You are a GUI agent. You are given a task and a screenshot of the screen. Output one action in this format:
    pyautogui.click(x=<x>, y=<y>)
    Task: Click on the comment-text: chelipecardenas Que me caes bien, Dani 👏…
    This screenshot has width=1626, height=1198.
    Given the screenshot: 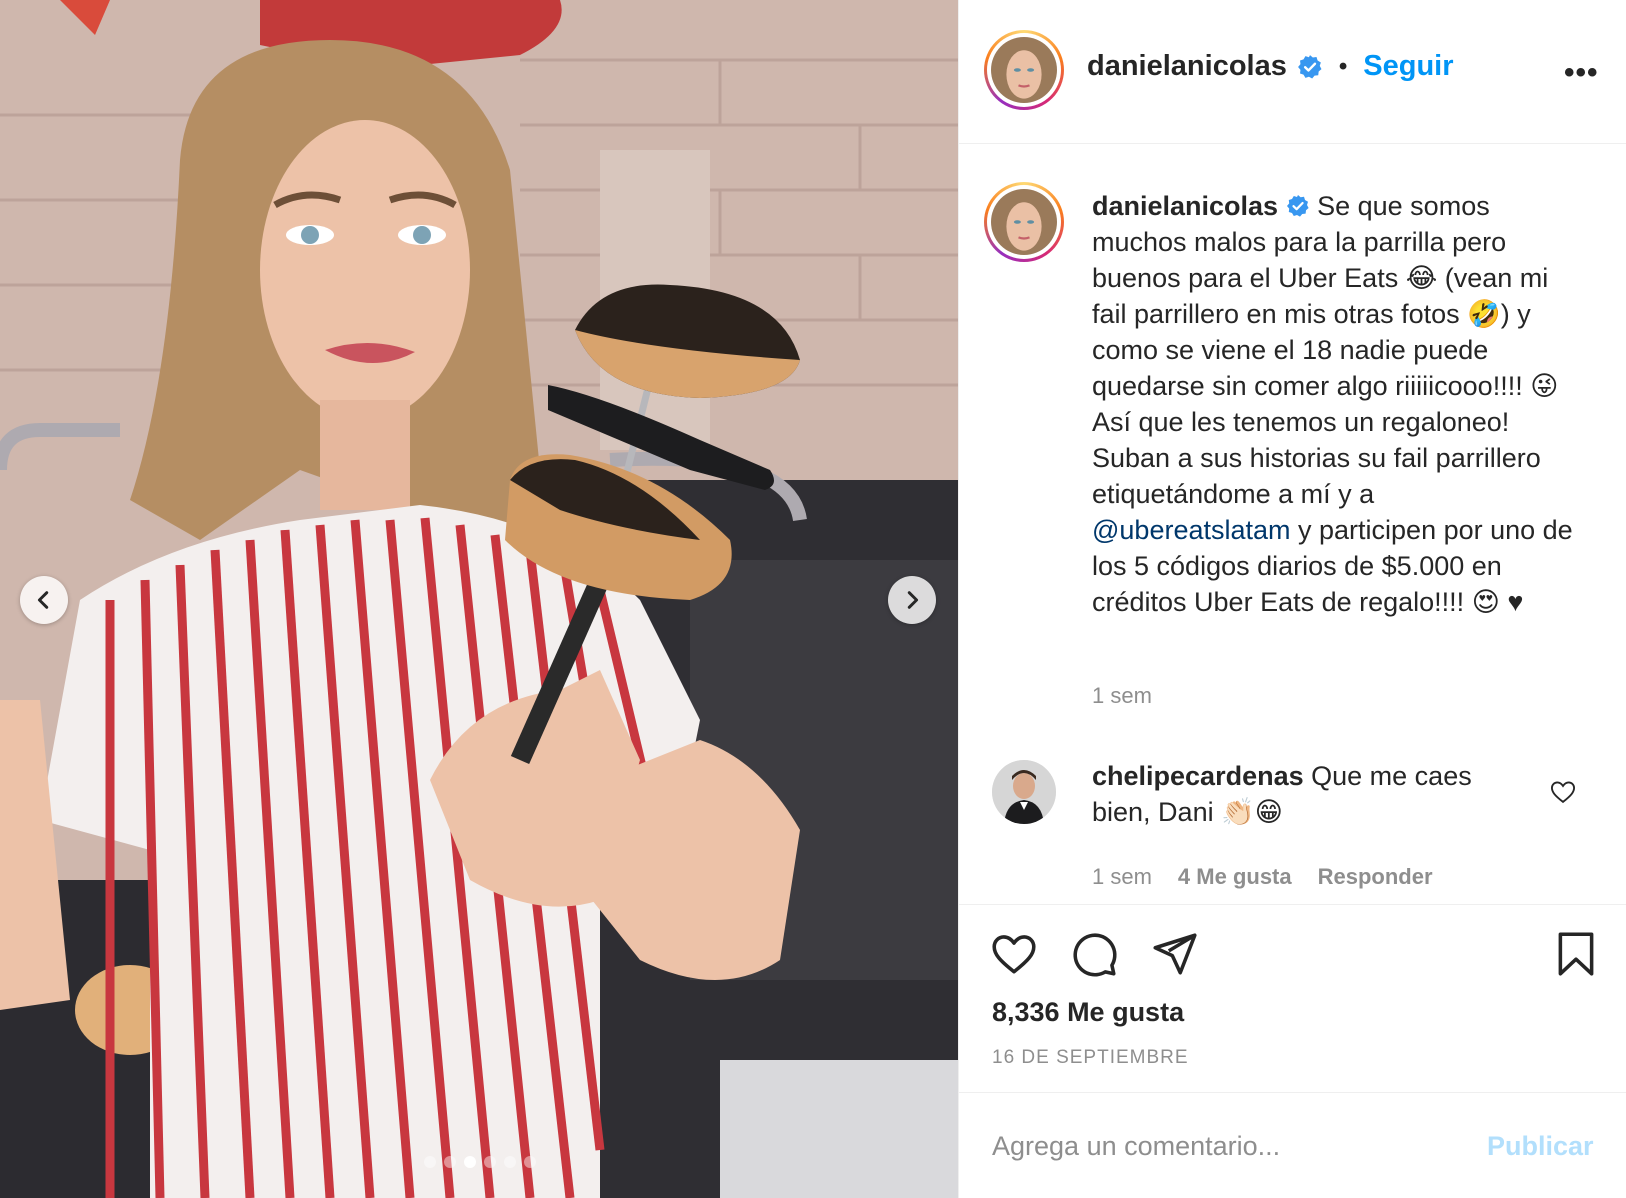 What is the action you would take?
    pyautogui.click(x=1312, y=794)
    